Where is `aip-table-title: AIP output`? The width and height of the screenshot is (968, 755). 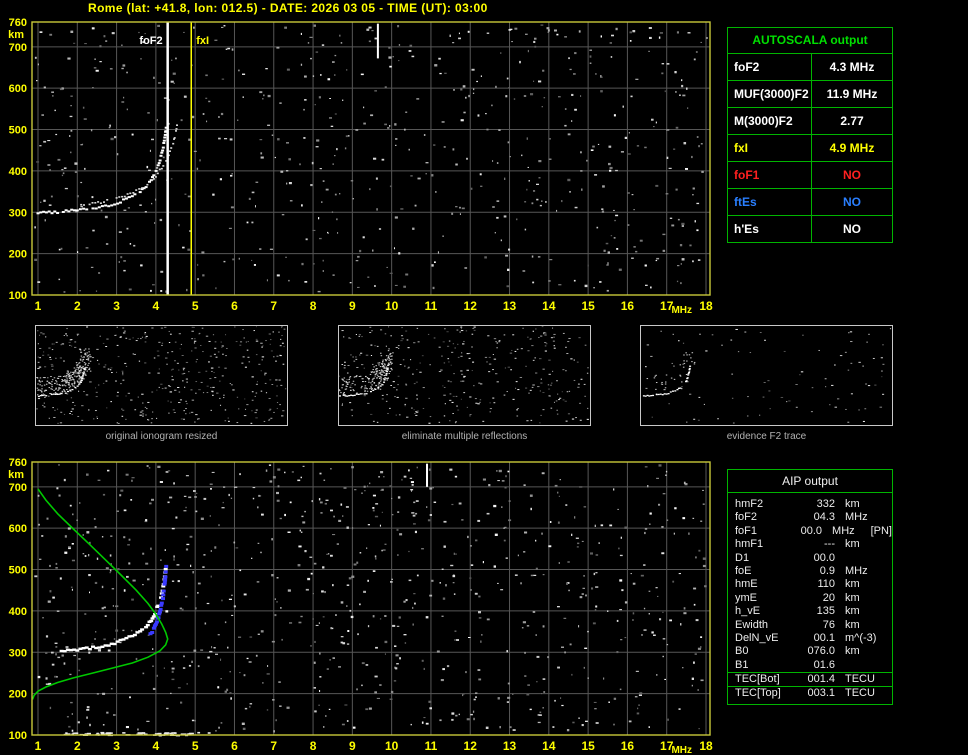
aip-table-title: AIP output is located at coordinates (810, 481).